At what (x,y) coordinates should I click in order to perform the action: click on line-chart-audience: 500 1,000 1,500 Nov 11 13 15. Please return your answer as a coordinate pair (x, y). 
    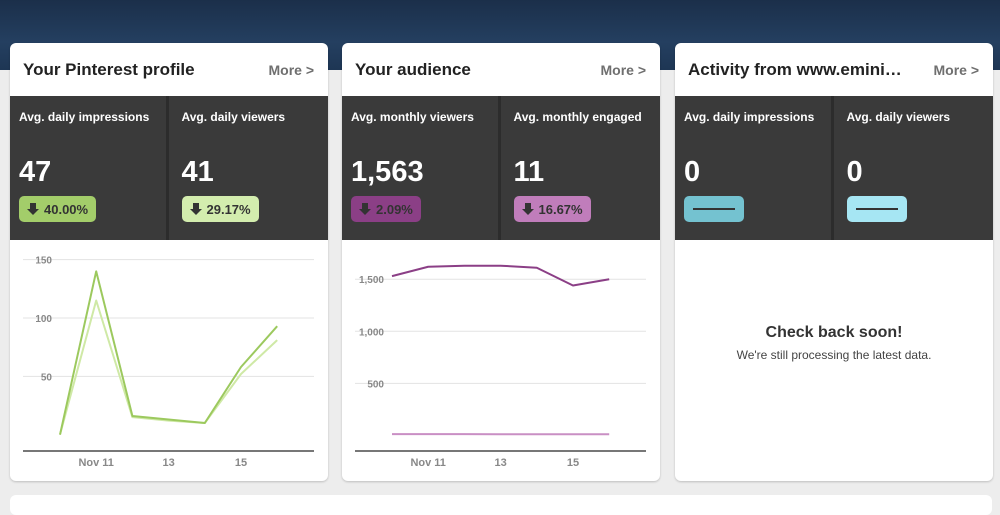
    Looking at the image, I should click on (501, 360).